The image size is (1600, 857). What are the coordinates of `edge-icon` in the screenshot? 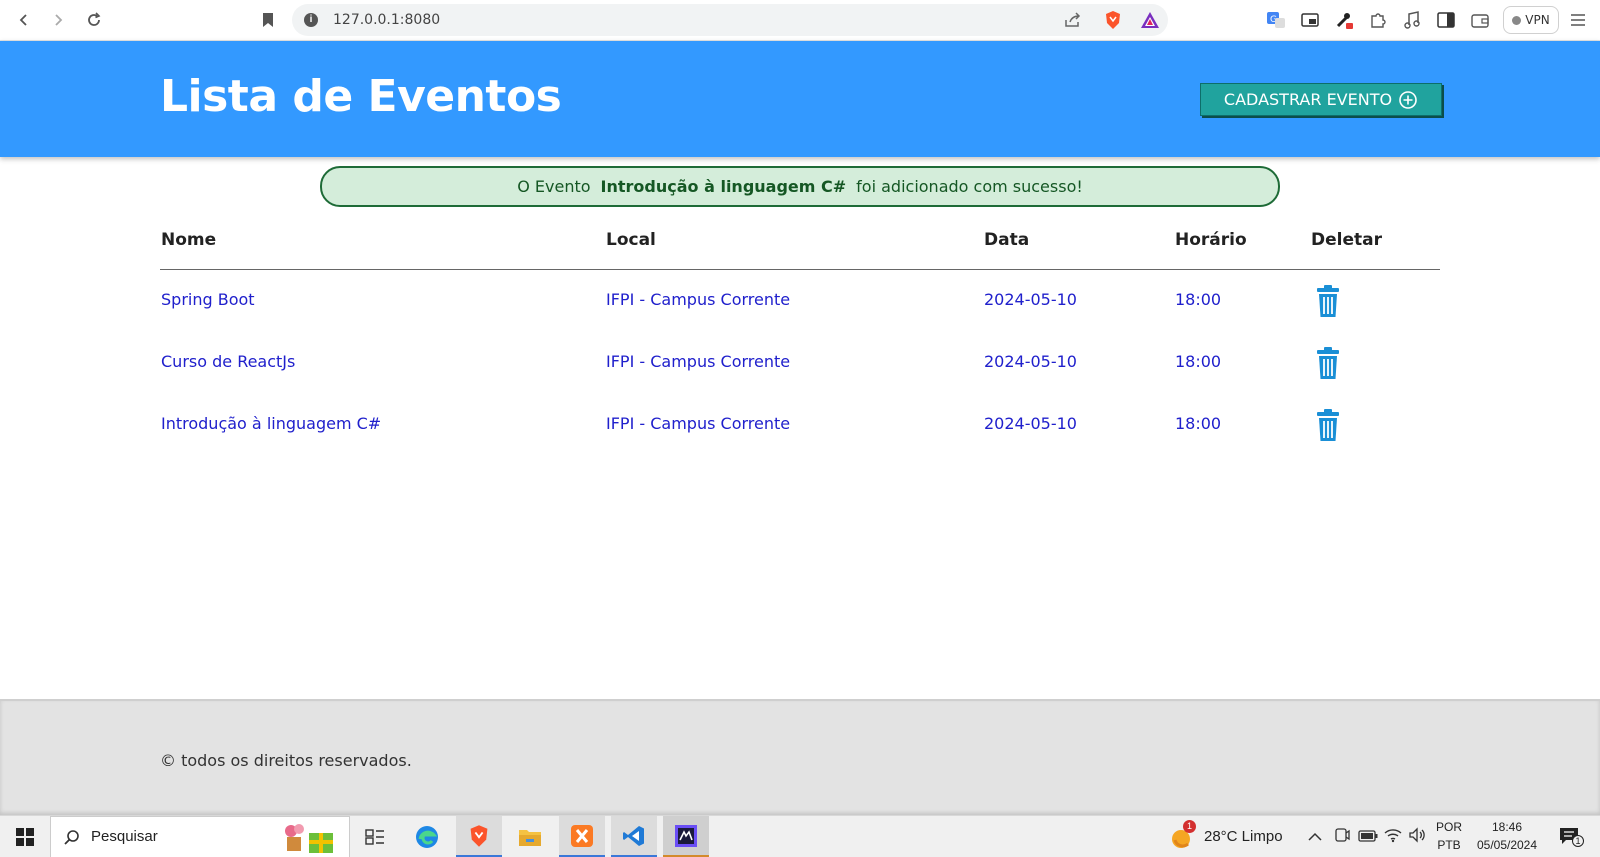 It's located at (427, 836).